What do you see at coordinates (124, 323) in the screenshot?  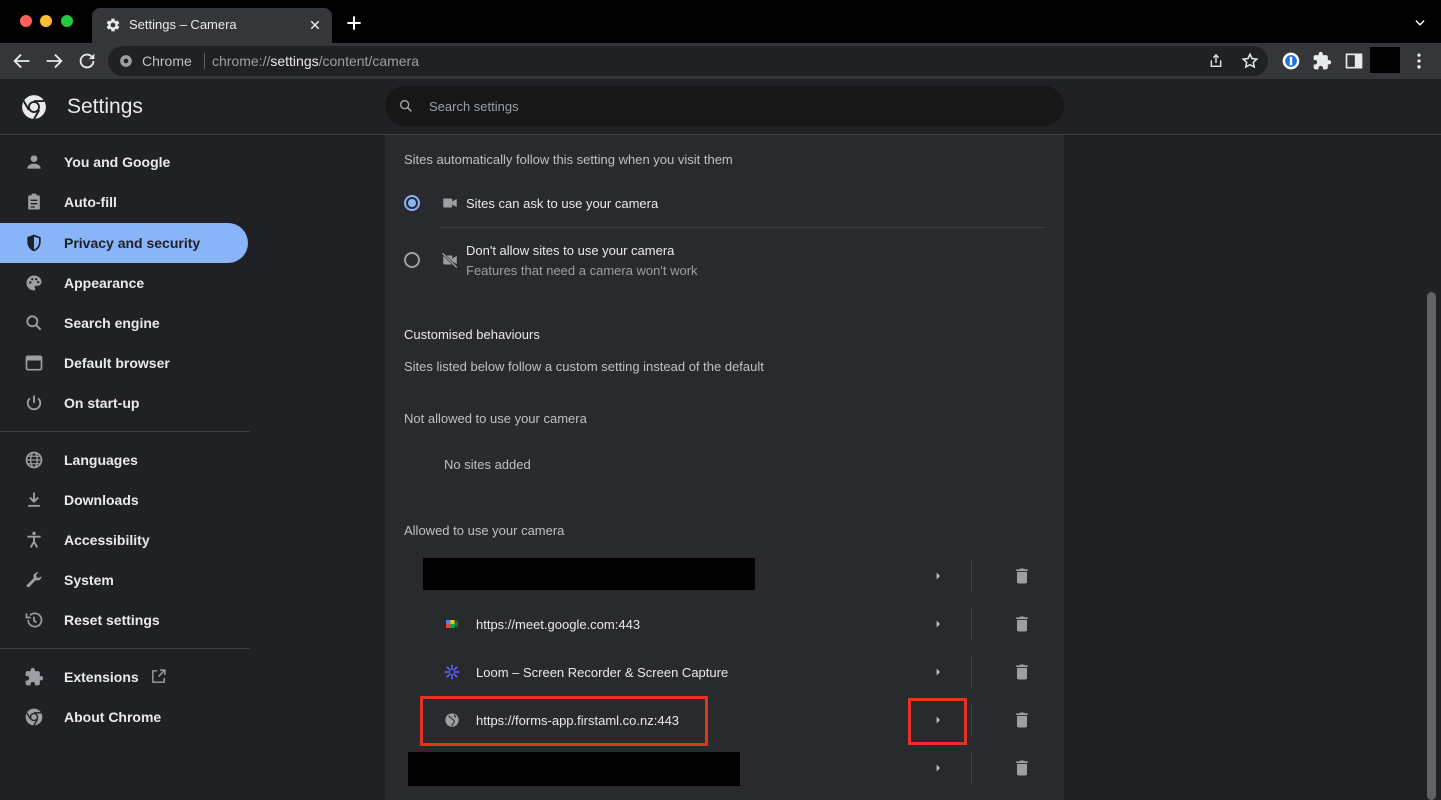 I see `sidebar-item-search-engine: Search engine` at bounding box center [124, 323].